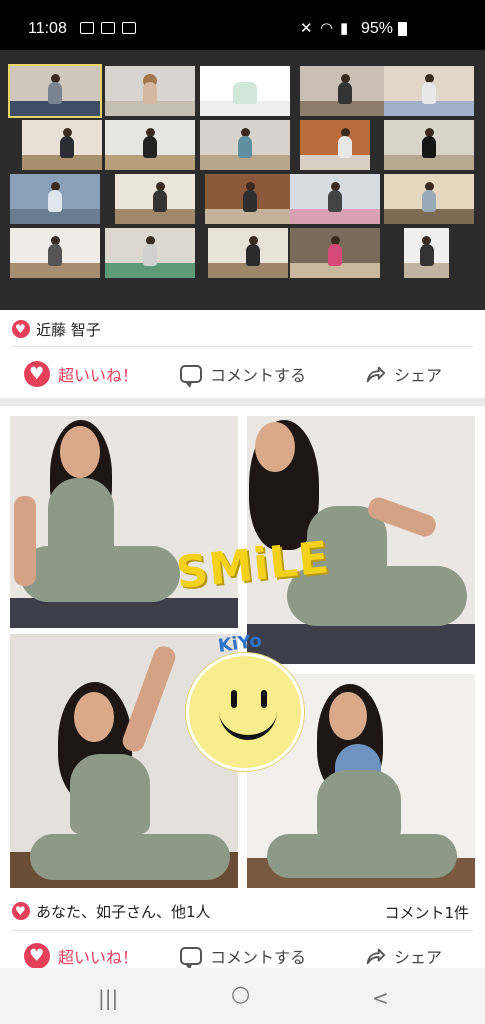  What do you see at coordinates (306, 28) in the screenshot?
I see `mute-icon: ✕` at bounding box center [306, 28].